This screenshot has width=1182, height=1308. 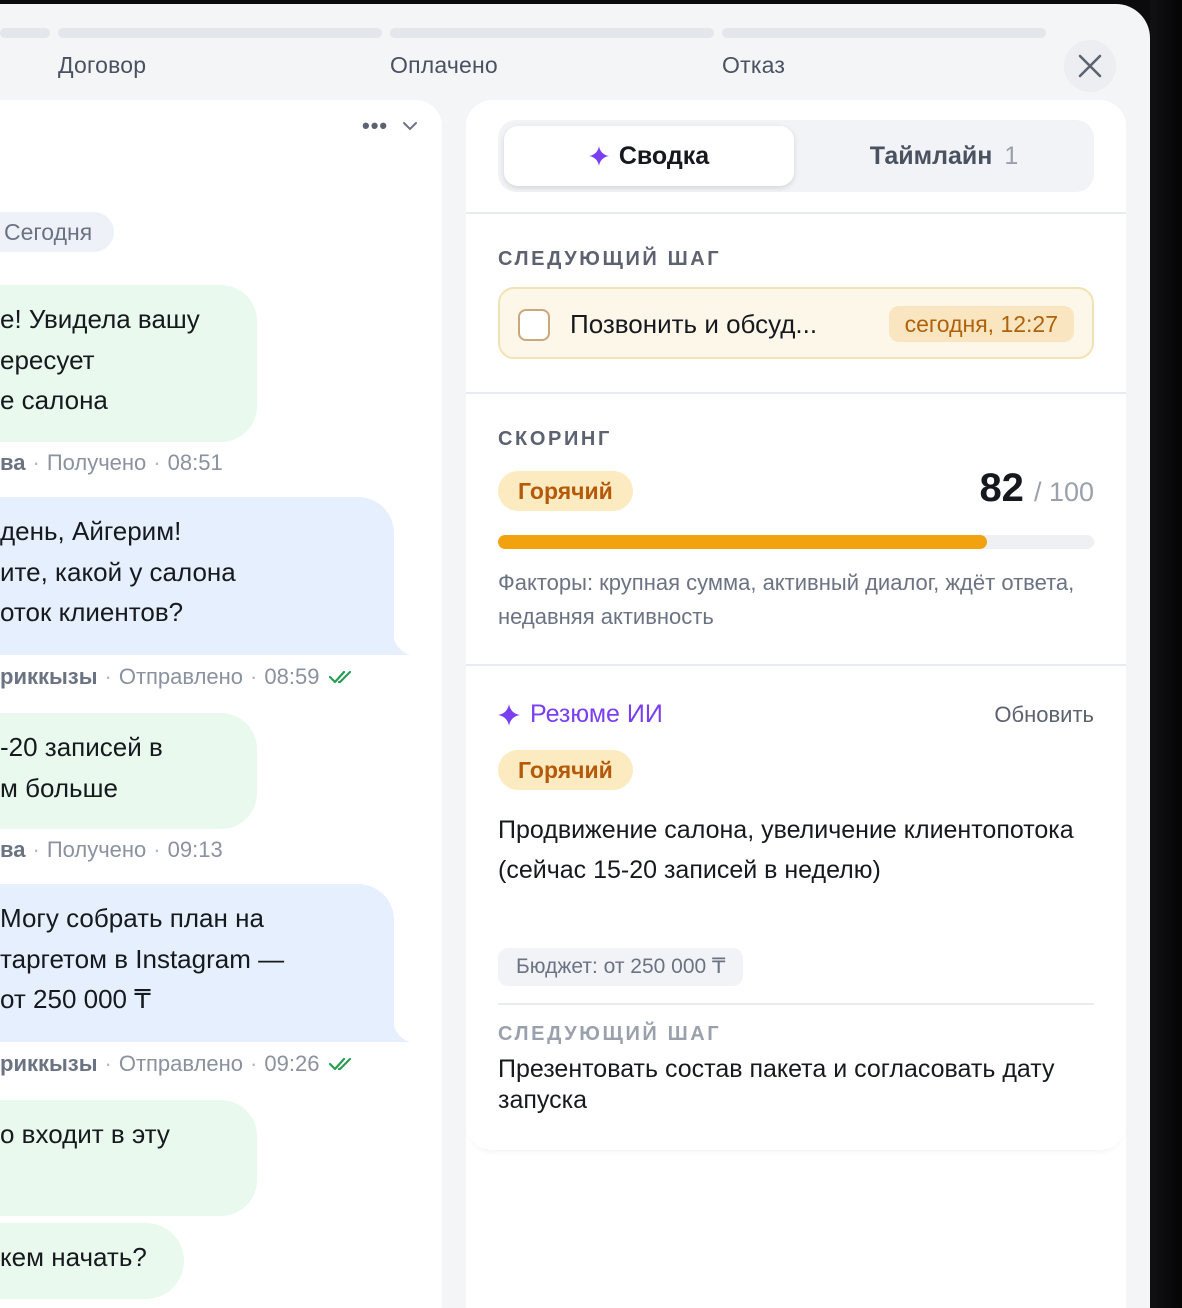 I want to click on message-time: 08:59, so click(x=292, y=676).